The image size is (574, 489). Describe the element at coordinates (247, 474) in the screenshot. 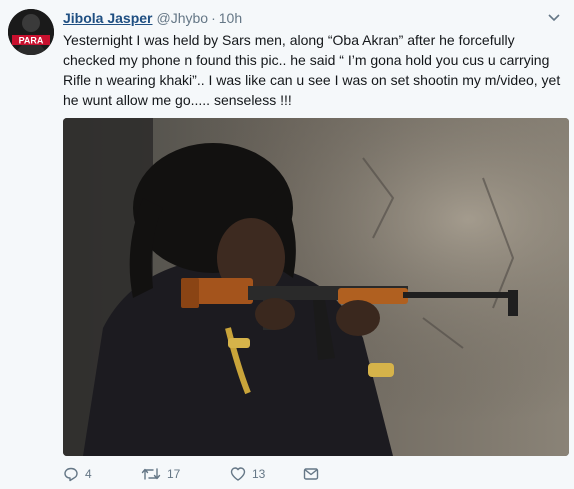

I see `like-button: 13` at that location.